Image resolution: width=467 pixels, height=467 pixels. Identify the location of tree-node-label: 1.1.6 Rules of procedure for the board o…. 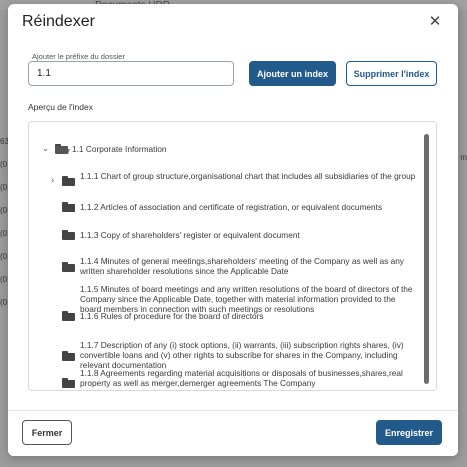
(172, 316).